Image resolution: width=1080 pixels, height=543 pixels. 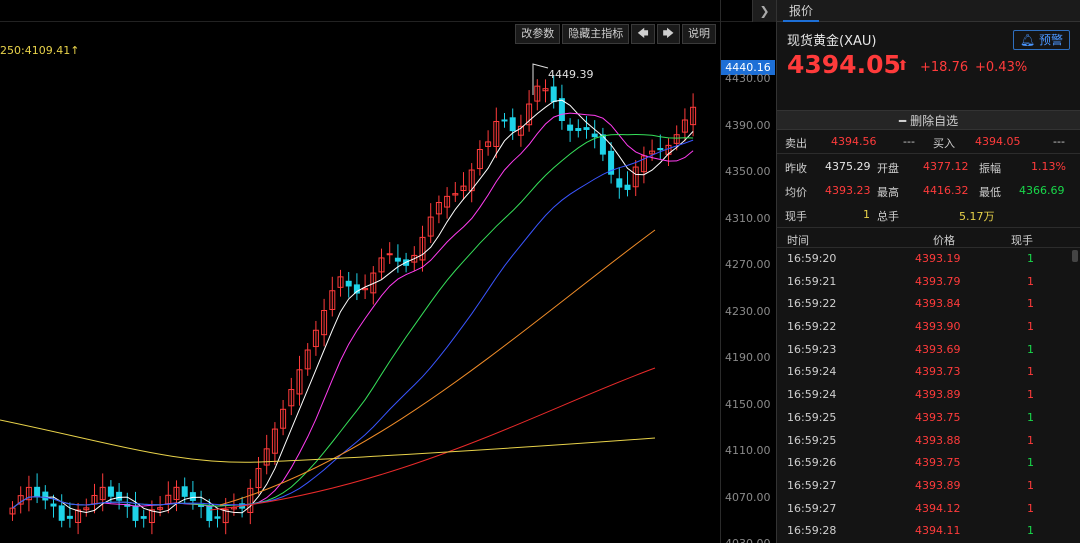 What do you see at coordinates (977, 216) in the screenshot?
I see `total-vol-value: 5.17万` at bounding box center [977, 216].